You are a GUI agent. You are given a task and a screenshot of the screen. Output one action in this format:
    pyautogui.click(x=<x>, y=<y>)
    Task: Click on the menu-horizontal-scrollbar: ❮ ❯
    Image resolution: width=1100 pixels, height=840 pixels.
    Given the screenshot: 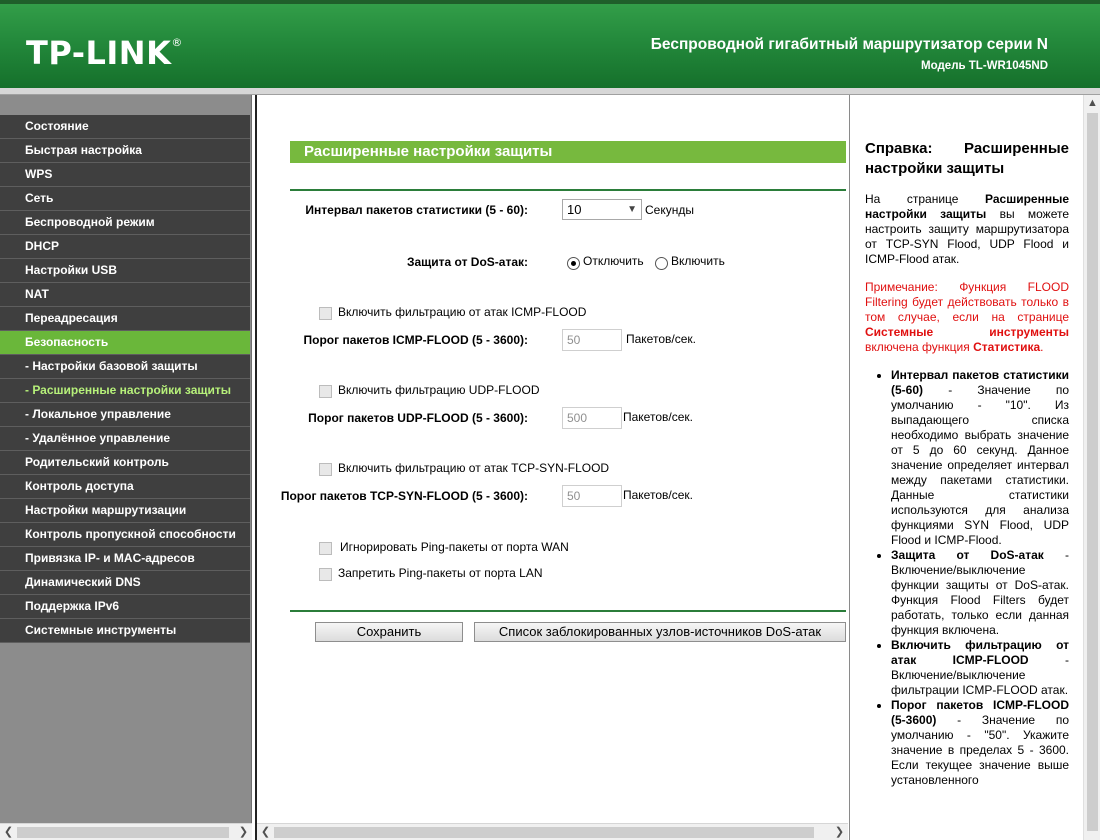 What is the action you would take?
    pyautogui.click(x=126, y=831)
    